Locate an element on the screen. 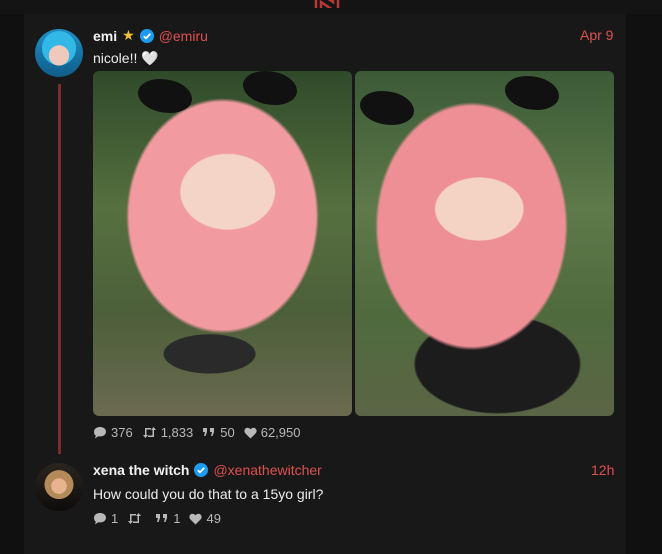  like-count: 49 is located at coordinates (213, 518).